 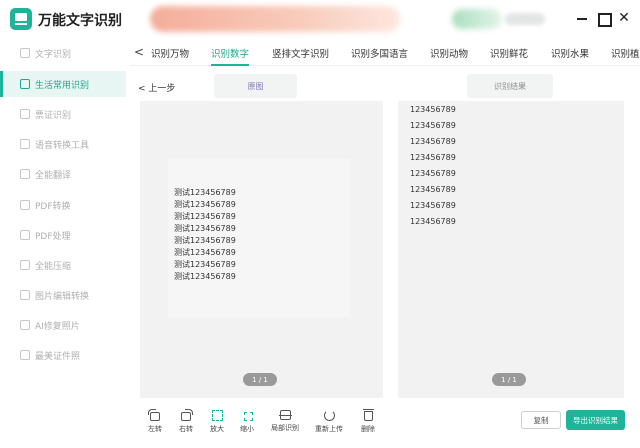 What do you see at coordinates (155, 421) in the screenshot?
I see `rotate-left-button: 左转` at bounding box center [155, 421].